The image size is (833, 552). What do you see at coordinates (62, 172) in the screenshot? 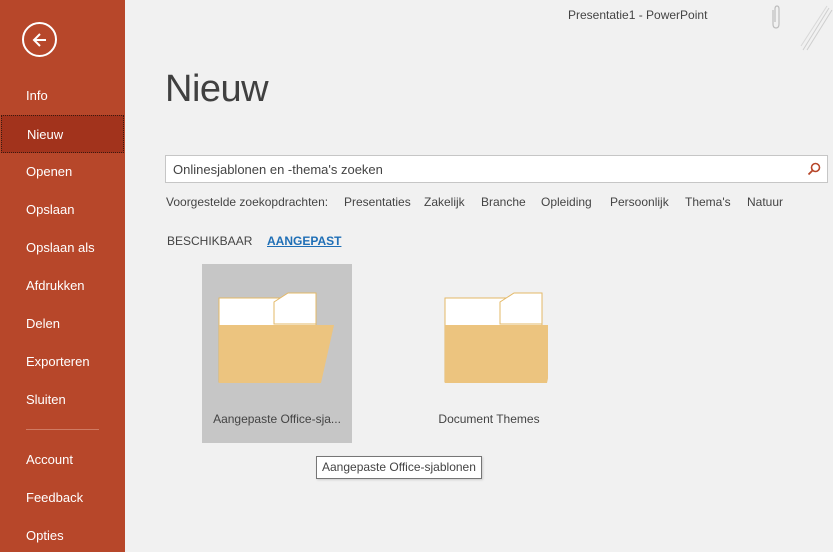
I see `sidebar-item-openen: Openen` at bounding box center [62, 172].